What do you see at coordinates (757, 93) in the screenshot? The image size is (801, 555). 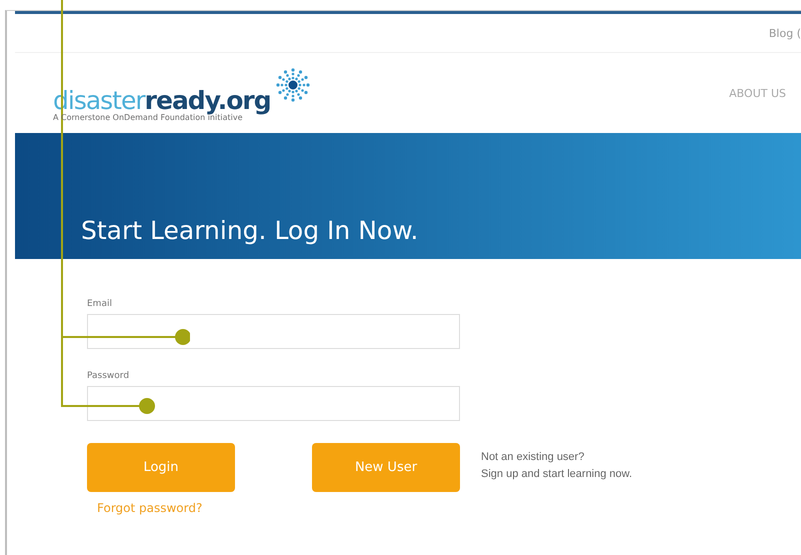 I see `nav-link: ABOUT US` at bounding box center [757, 93].